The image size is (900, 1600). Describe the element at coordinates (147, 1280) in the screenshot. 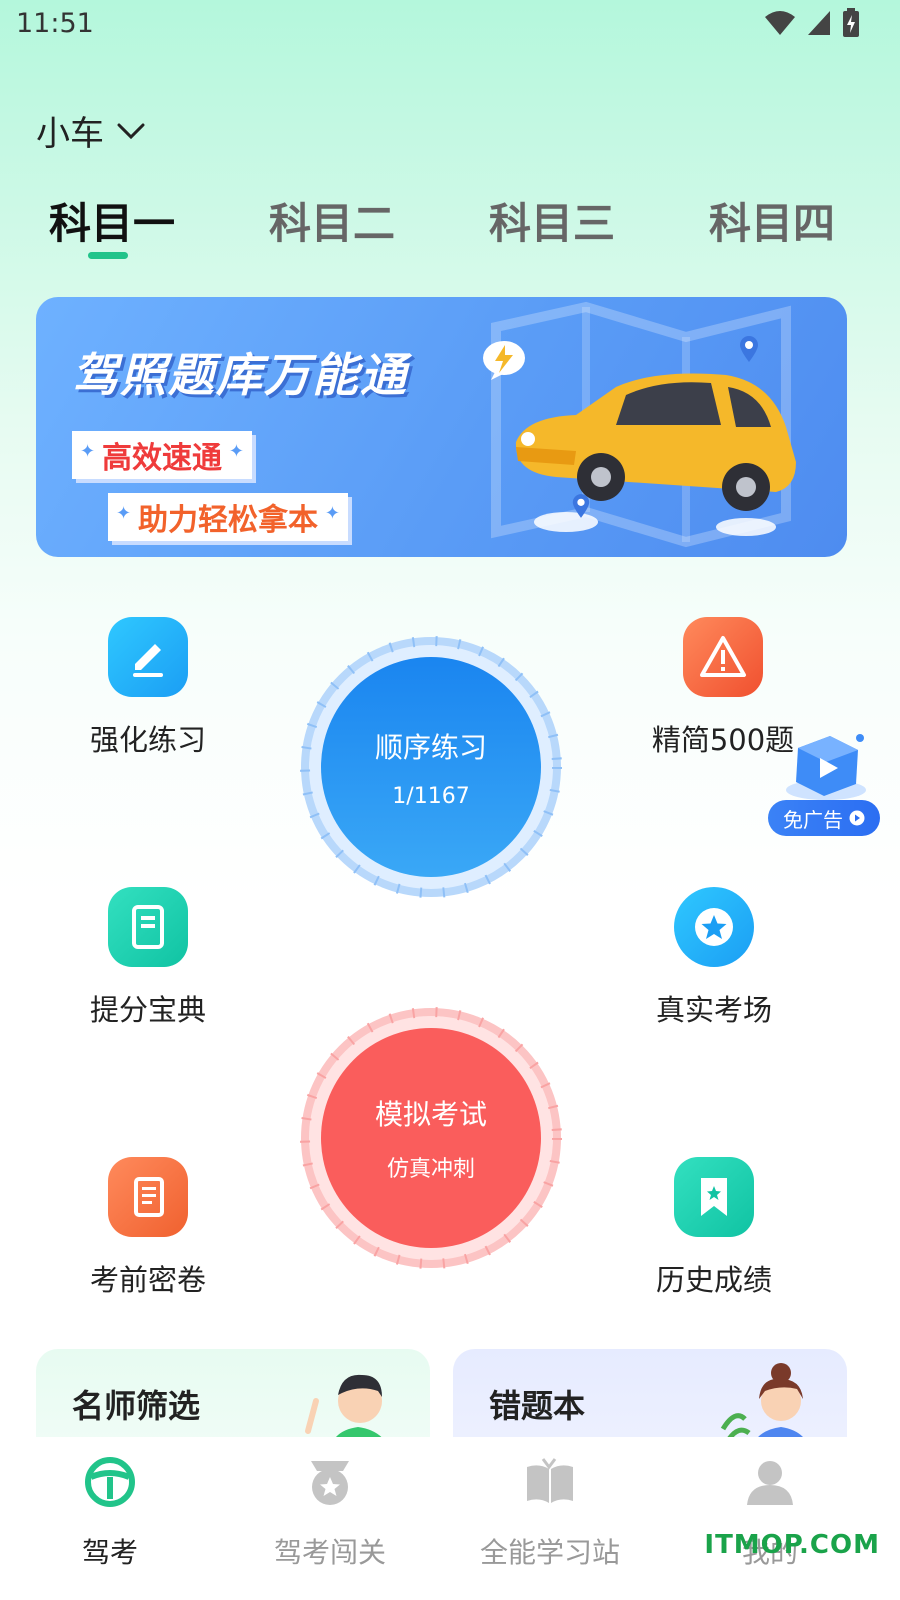

I see `pre-exam-paper-label: 考前密卷` at that location.